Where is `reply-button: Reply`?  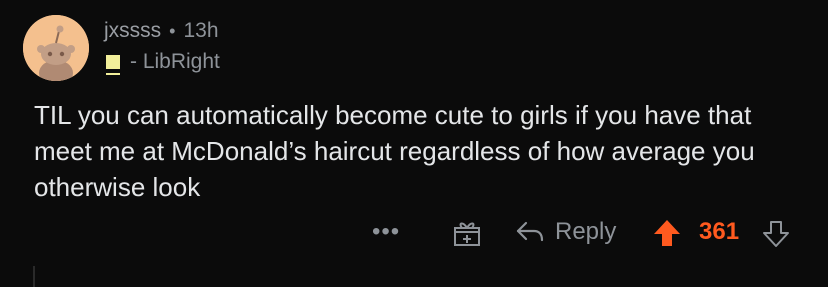
reply-button: Reply is located at coordinates (565, 232).